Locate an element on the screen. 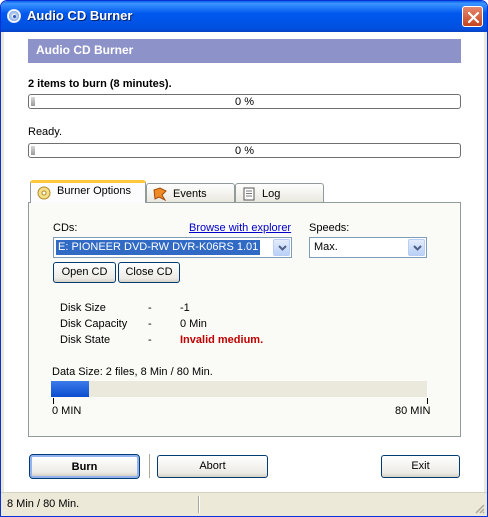 The width and height of the screenshot is (488, 517). disk-state-value: Invalid medium. is located at coordinates (222, 340).